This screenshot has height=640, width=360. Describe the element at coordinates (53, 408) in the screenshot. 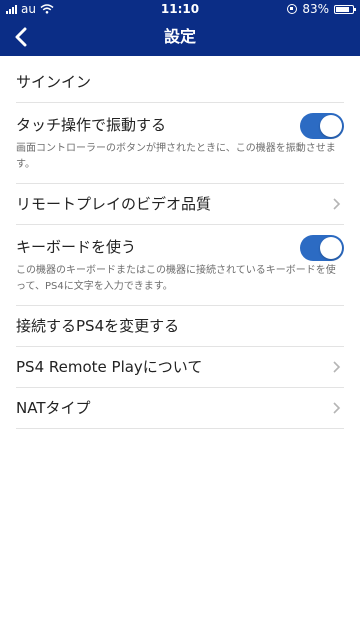

I see `nat-type-label: NATタイプ` at that location.